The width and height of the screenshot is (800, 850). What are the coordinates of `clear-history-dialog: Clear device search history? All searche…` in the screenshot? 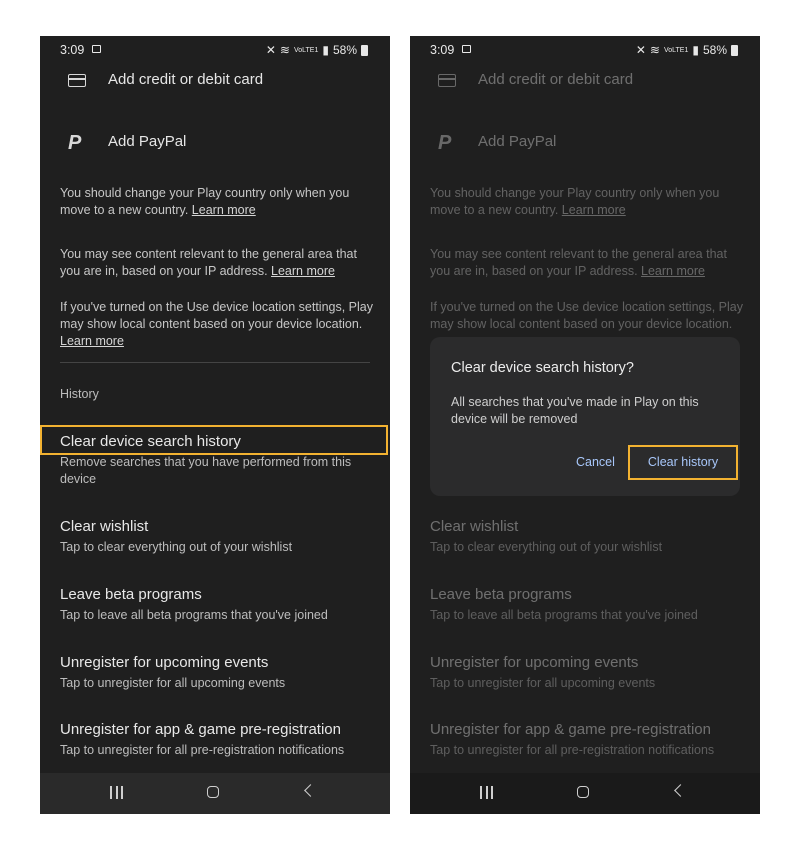 It's located at (585, 416).